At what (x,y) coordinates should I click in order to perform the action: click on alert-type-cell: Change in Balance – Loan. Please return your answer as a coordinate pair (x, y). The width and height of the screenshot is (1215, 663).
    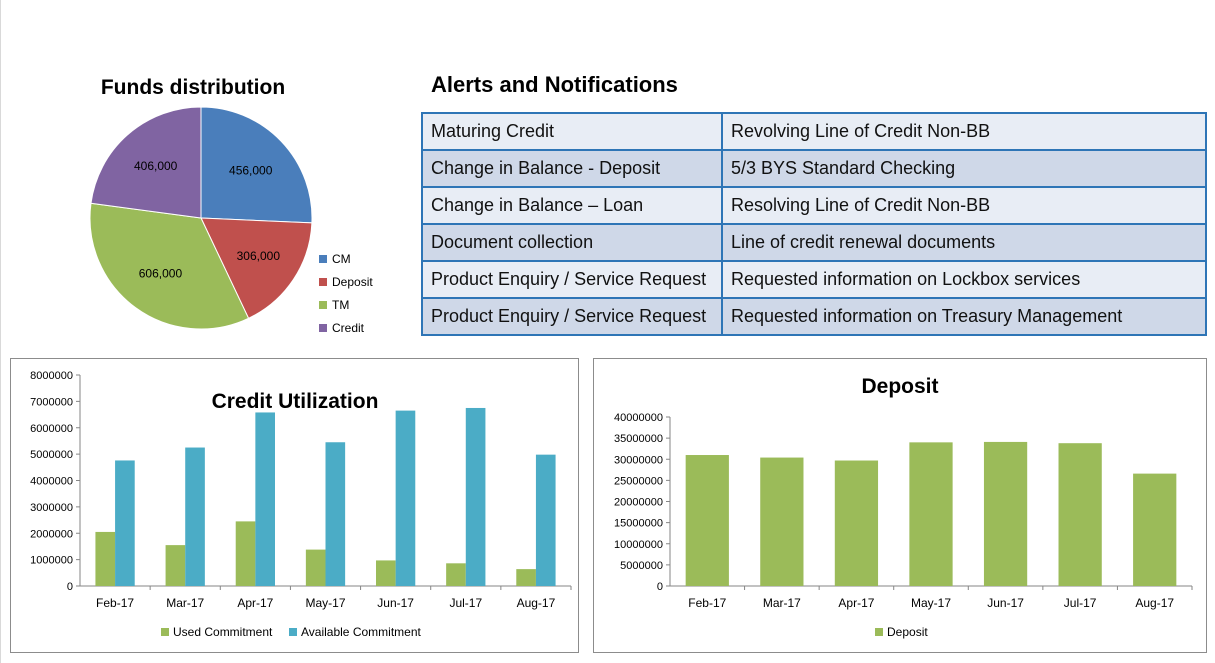
    Looking at the image, I should click on (572, 205).